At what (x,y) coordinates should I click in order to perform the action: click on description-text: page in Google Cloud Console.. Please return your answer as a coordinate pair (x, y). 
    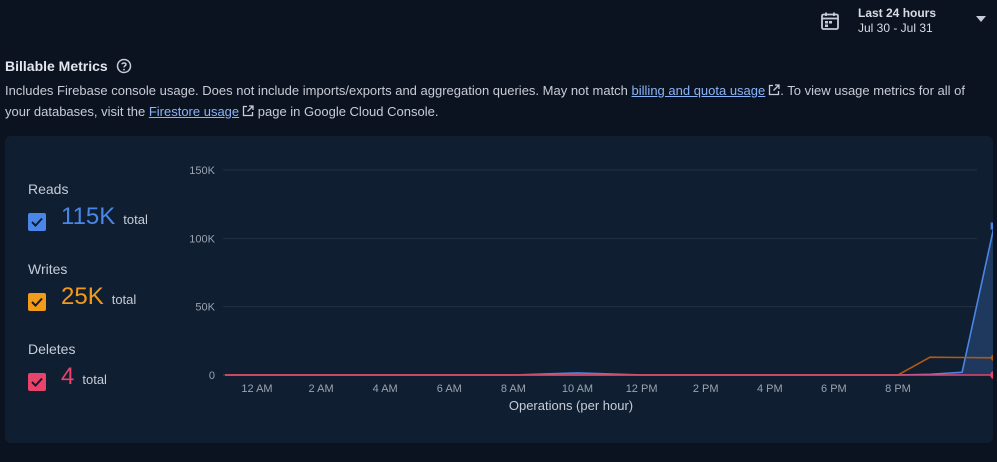
    Looking at the image, I should click on (346, 111).